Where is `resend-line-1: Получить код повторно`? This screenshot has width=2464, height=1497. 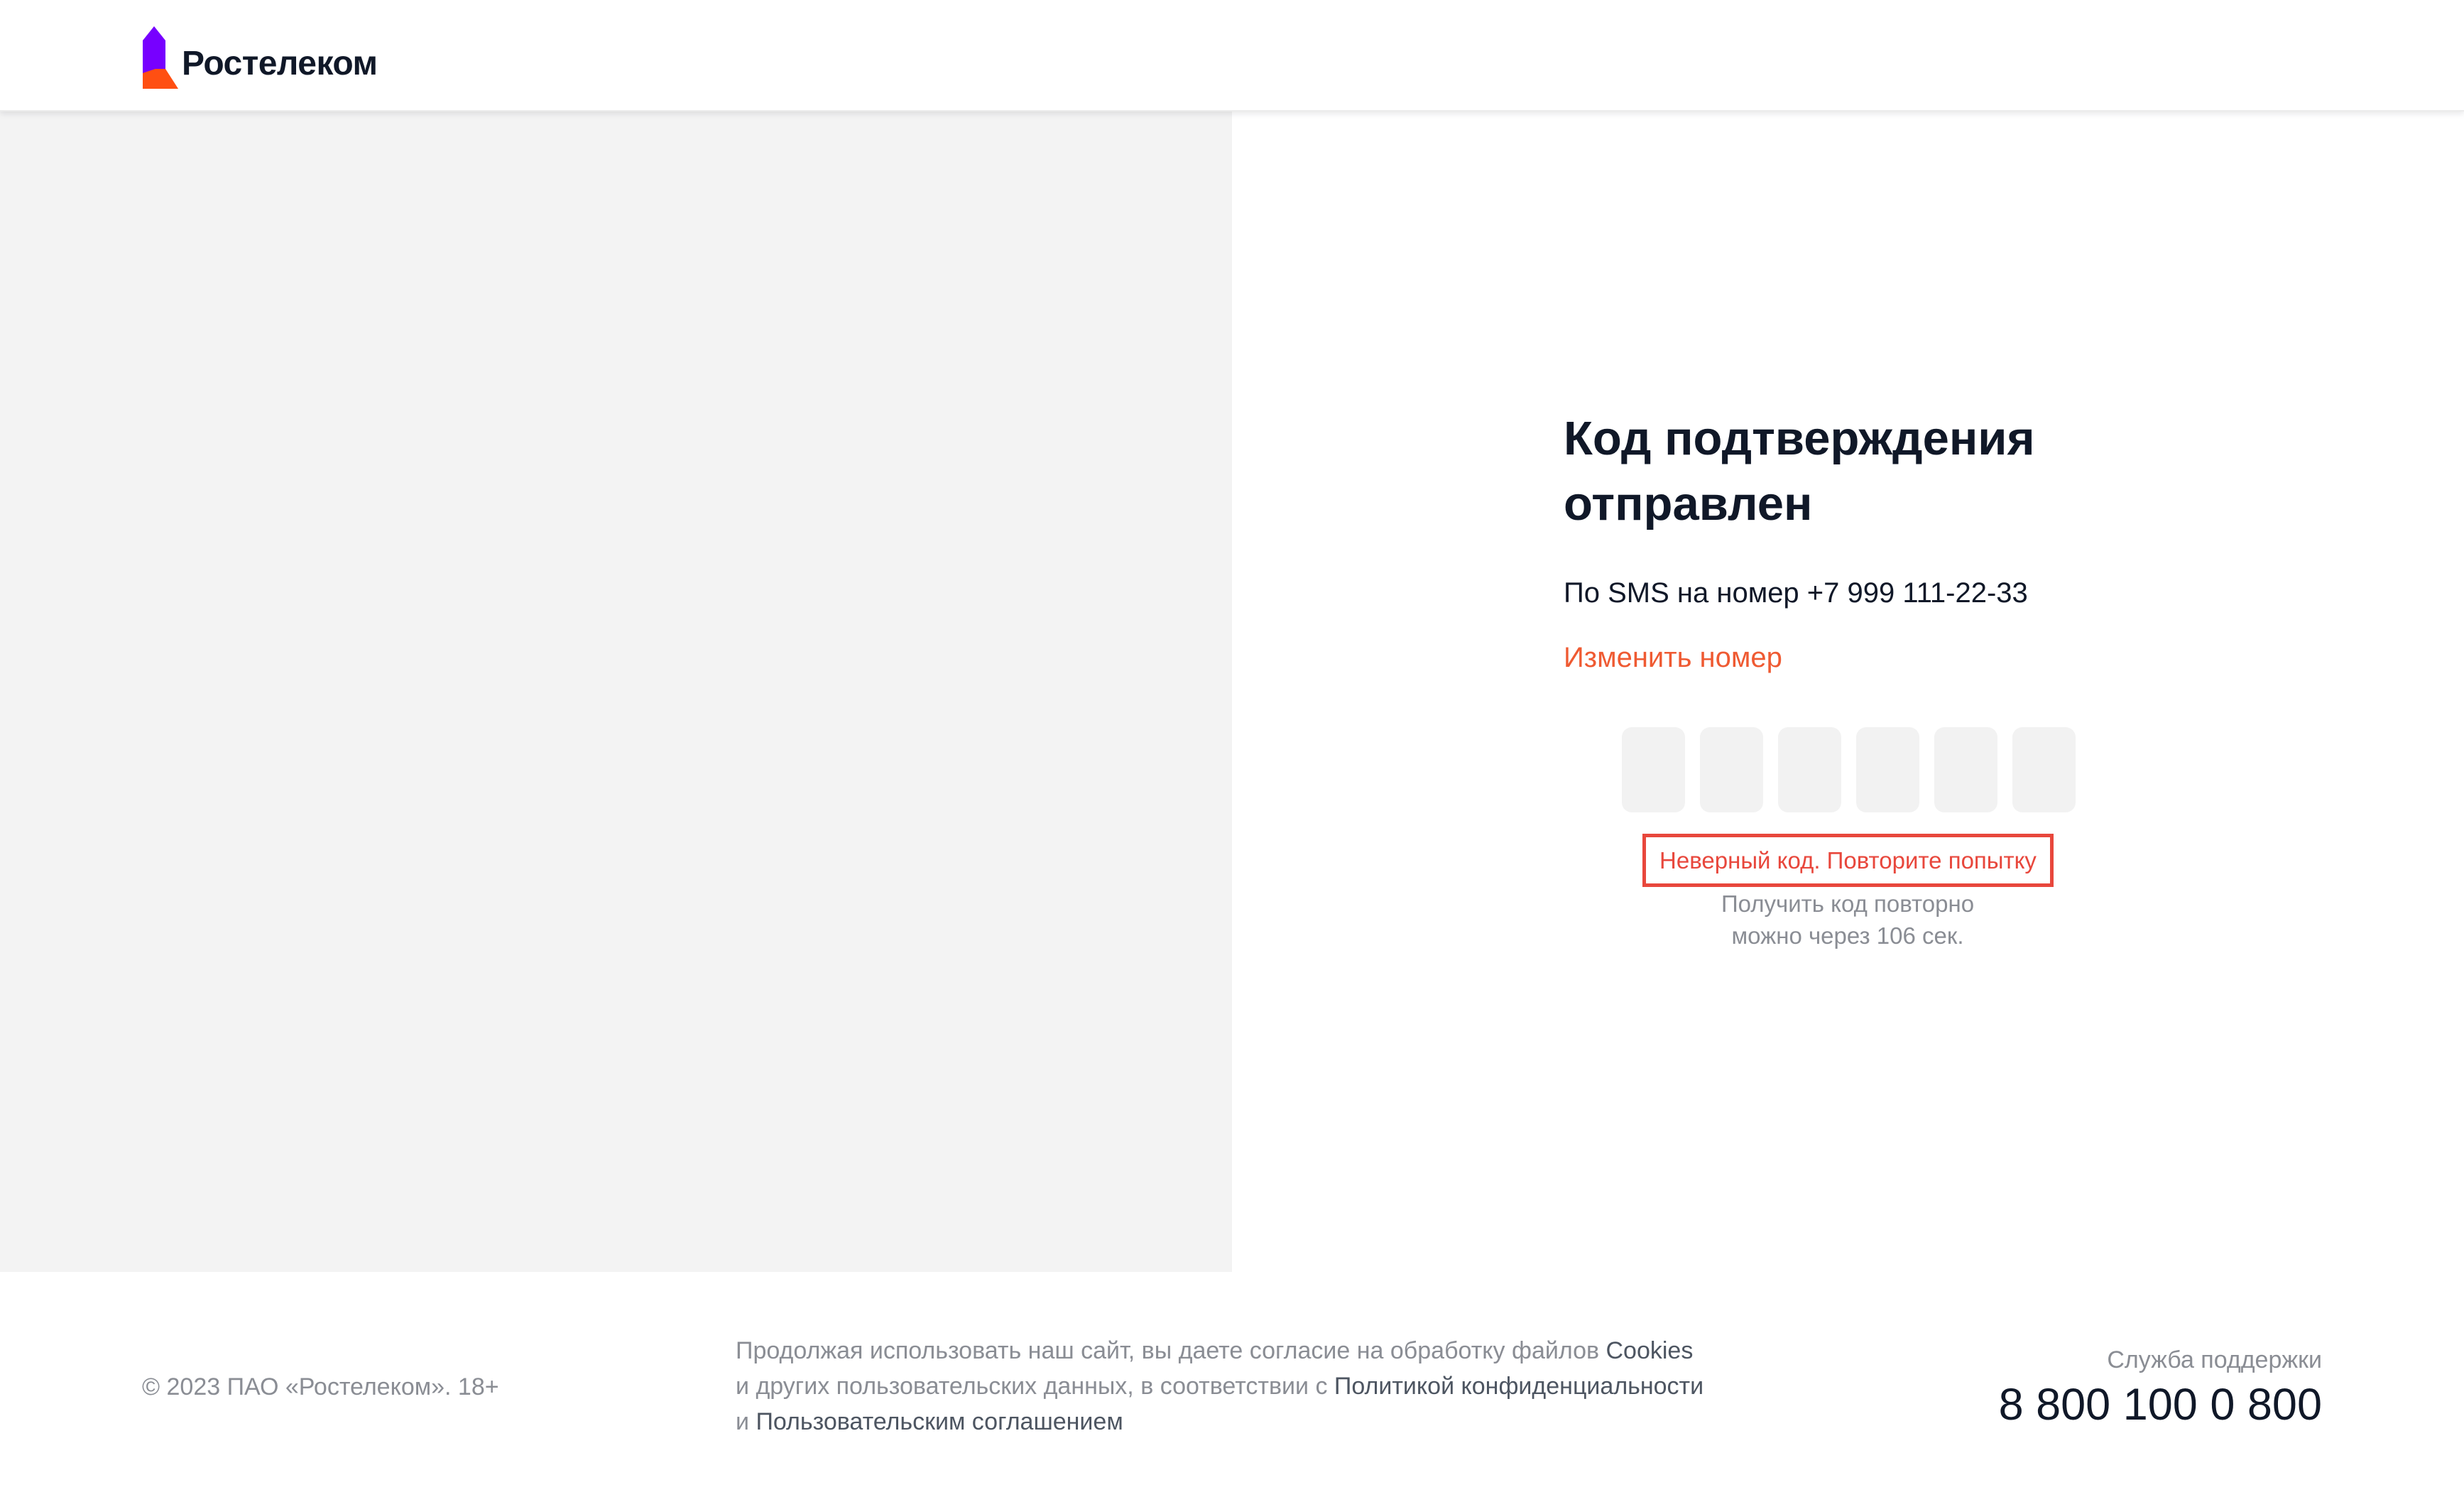
resend-line-1: Получить код повторно is located at coordinates (1848, 904).